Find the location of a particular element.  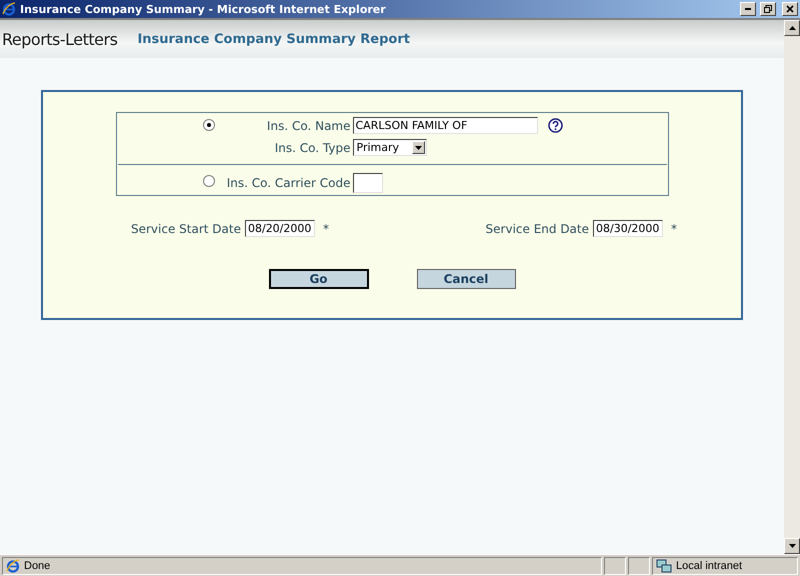

field-label: Ins. Co. Name is located at coordinates (309, 125).